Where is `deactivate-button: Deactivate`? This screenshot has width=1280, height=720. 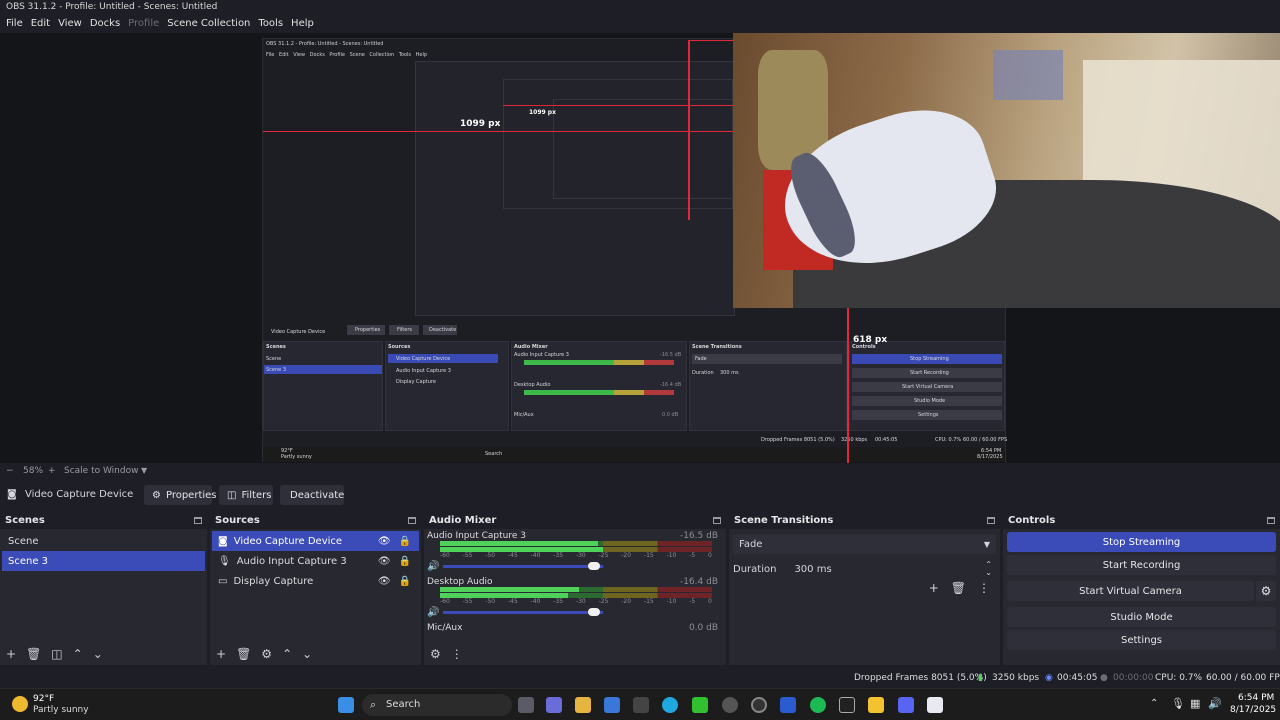
deactivate-button: Deactivate is located at coordinates (312, 495).